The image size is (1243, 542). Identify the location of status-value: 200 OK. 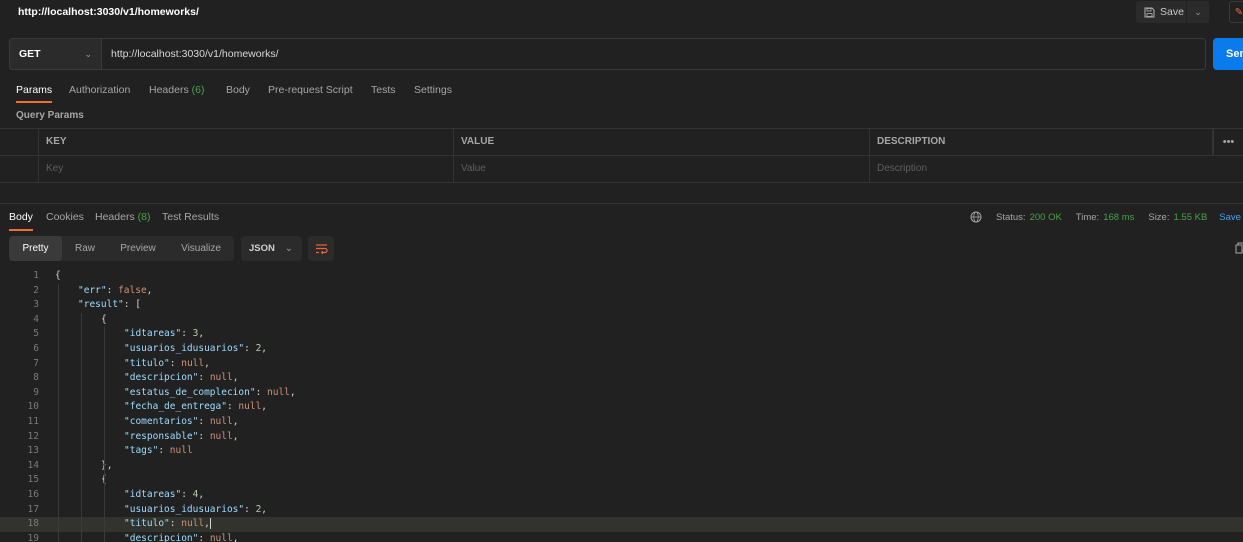
(1046, 217).